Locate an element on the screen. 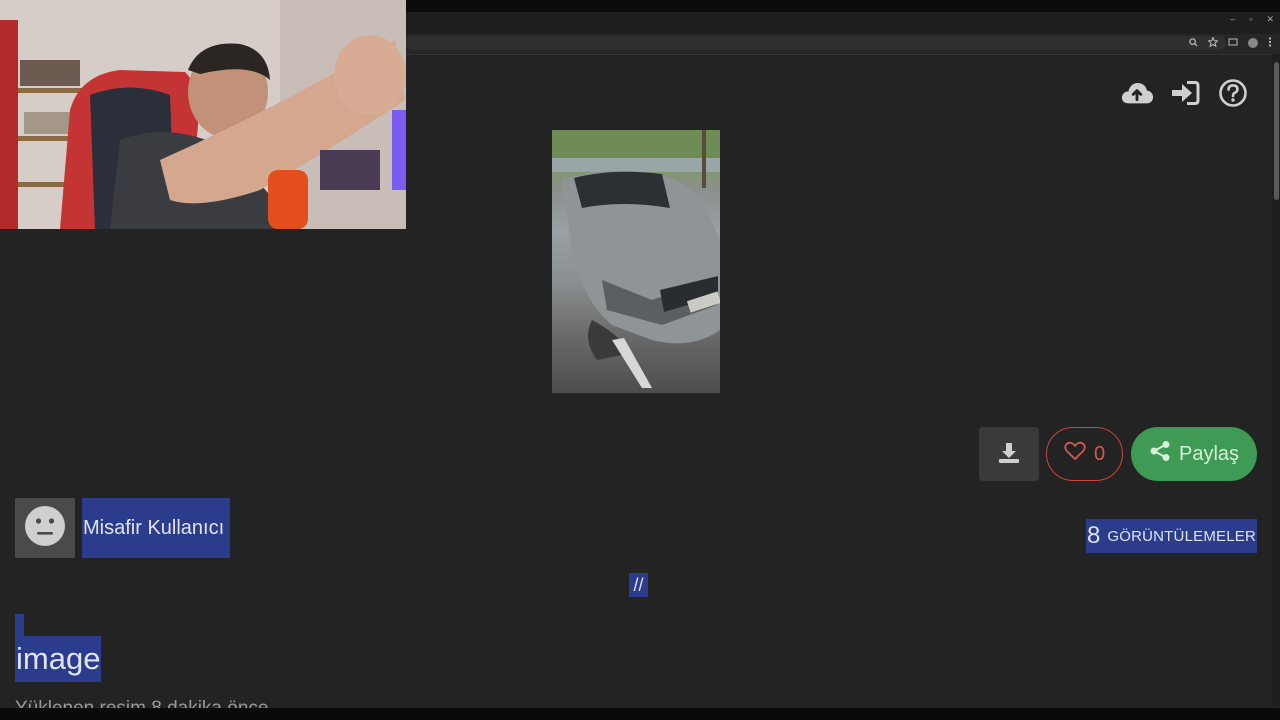 This screenshot has width=1280, height=720. bottom-bar is located at coordinates (640, 714).